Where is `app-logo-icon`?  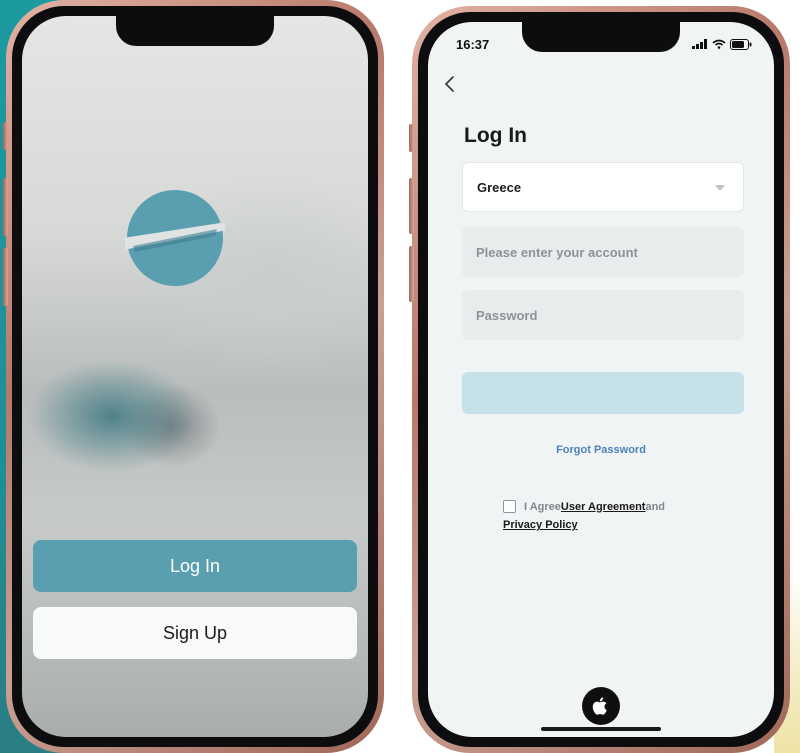
app-logo-icon is located at coordinates (175, 238).